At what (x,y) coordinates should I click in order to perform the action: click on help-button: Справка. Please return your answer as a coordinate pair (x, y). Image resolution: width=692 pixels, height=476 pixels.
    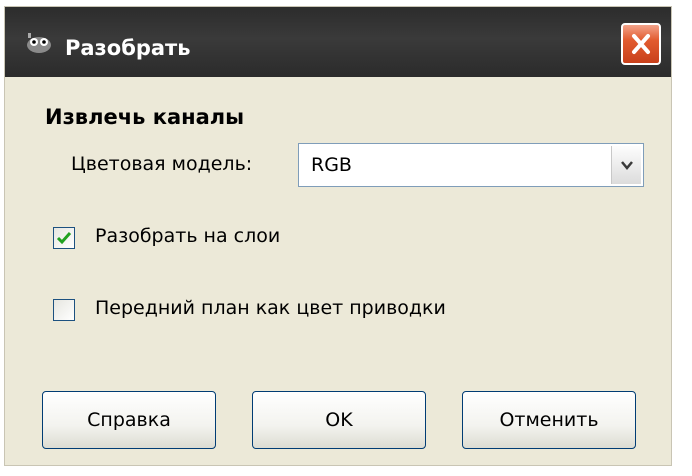
    Looking at the image, I should click on (129, 420).